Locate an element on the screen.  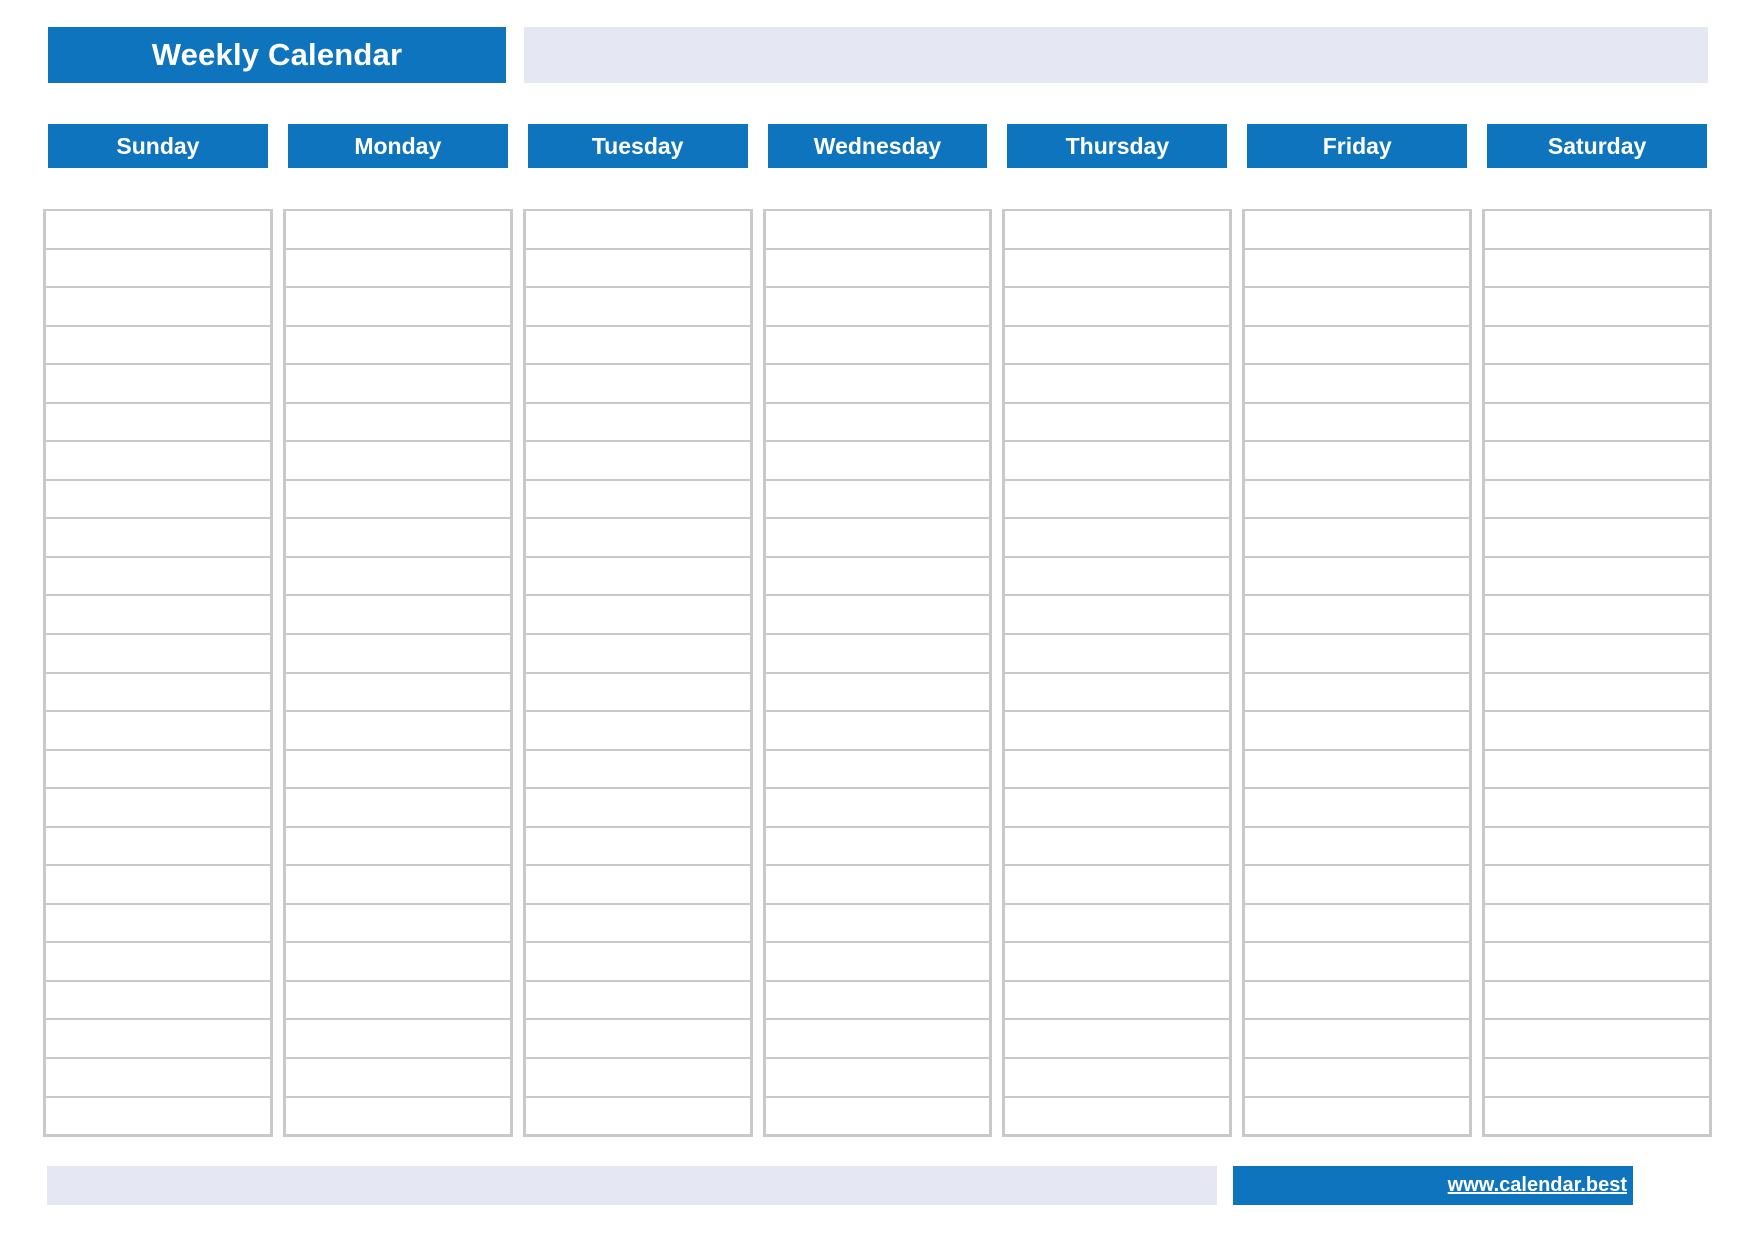
day-header-sunday: Sunday is located at coordinates (158, 146).